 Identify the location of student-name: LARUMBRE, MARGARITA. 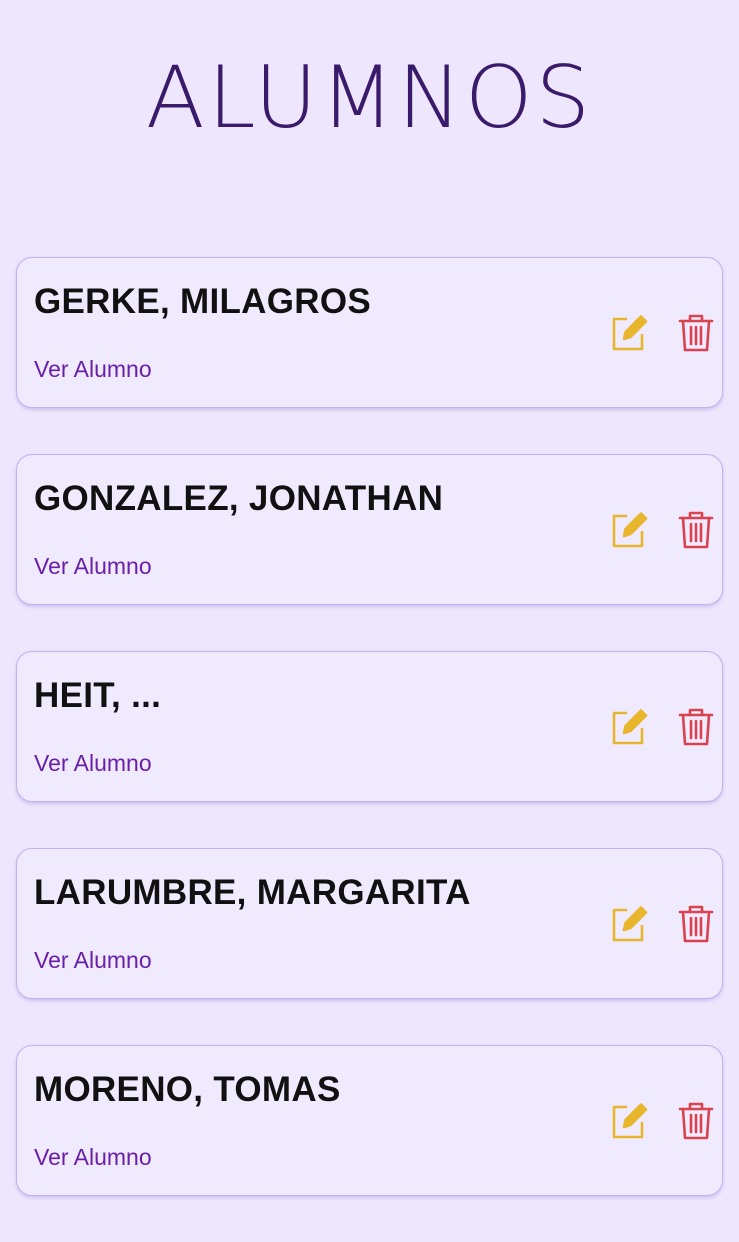
(252, 892).